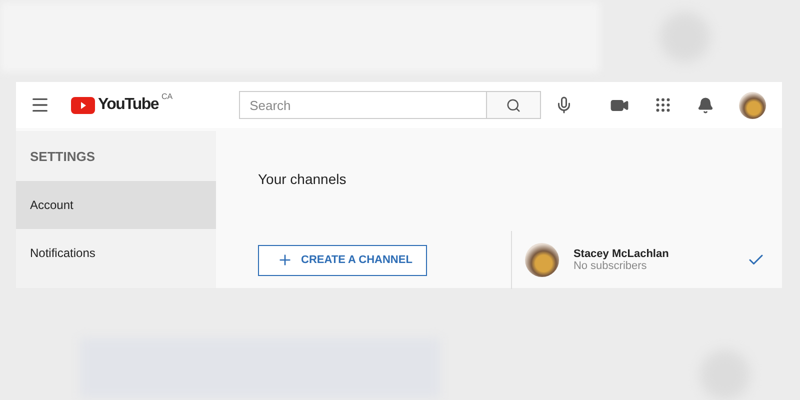 The height and width of the screenshot is (400, 800). Describe the element at coordinates (116, 205) in the screenshot. I see `sidebar-item: Account` at that location.